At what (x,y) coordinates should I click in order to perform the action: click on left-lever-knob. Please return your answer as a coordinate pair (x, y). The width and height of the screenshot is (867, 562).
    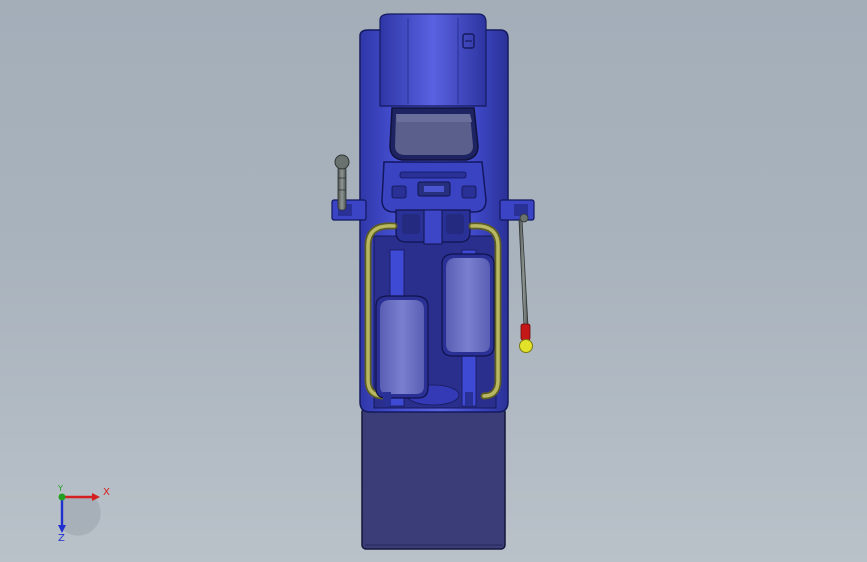
    Looking at the image, I should click on (342, 162).